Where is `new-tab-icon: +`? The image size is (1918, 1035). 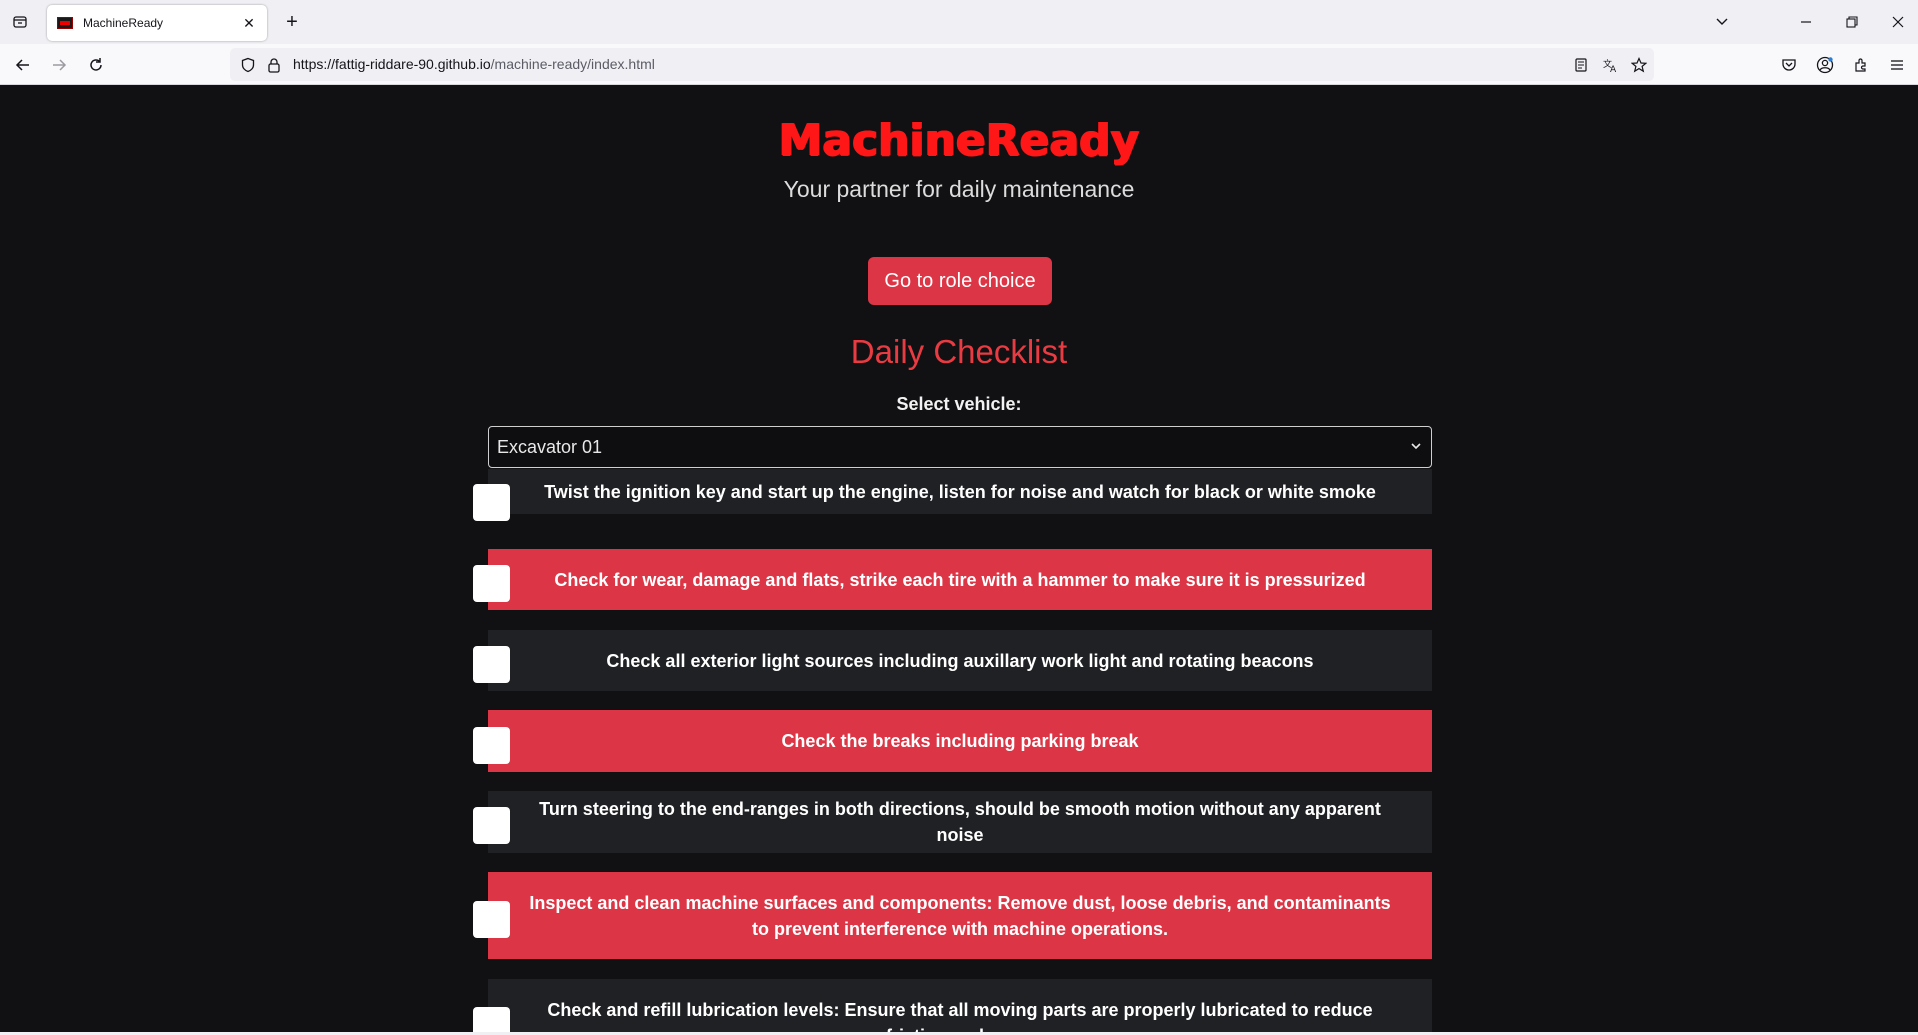 new-tab-icon: + is located at coordinates (292, 22).